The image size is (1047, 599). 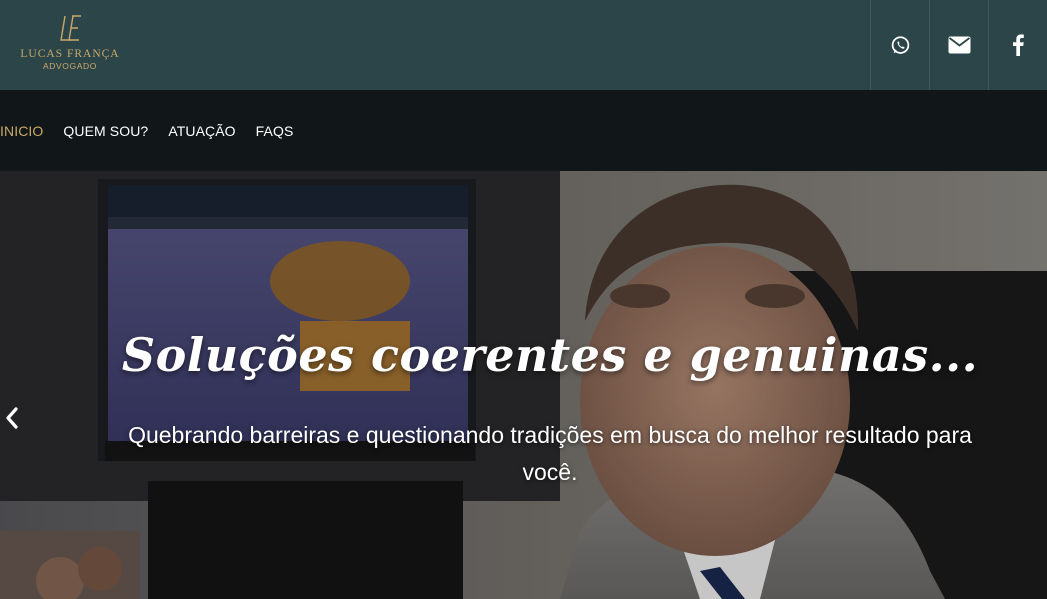 I want to click on carousel-prev-button, so click(x=12, y=418).